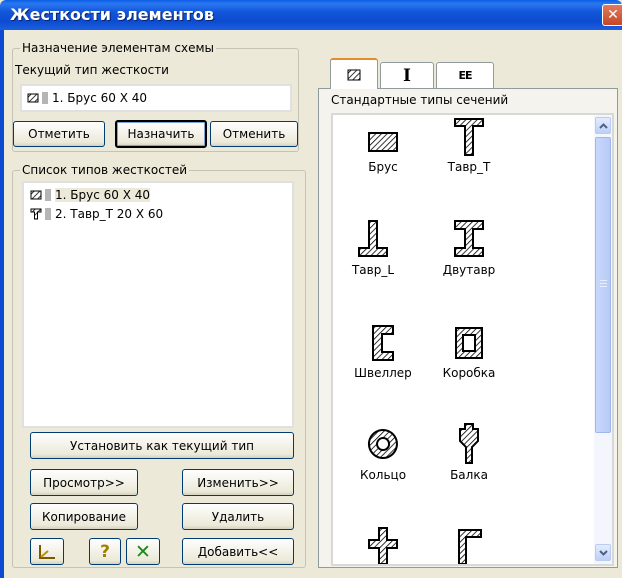  What do you see at coordinates (103, 195) in the screenshot?
I see `list-item-label: 1. Брус 60 X 40` at bounding box center [103, 195].